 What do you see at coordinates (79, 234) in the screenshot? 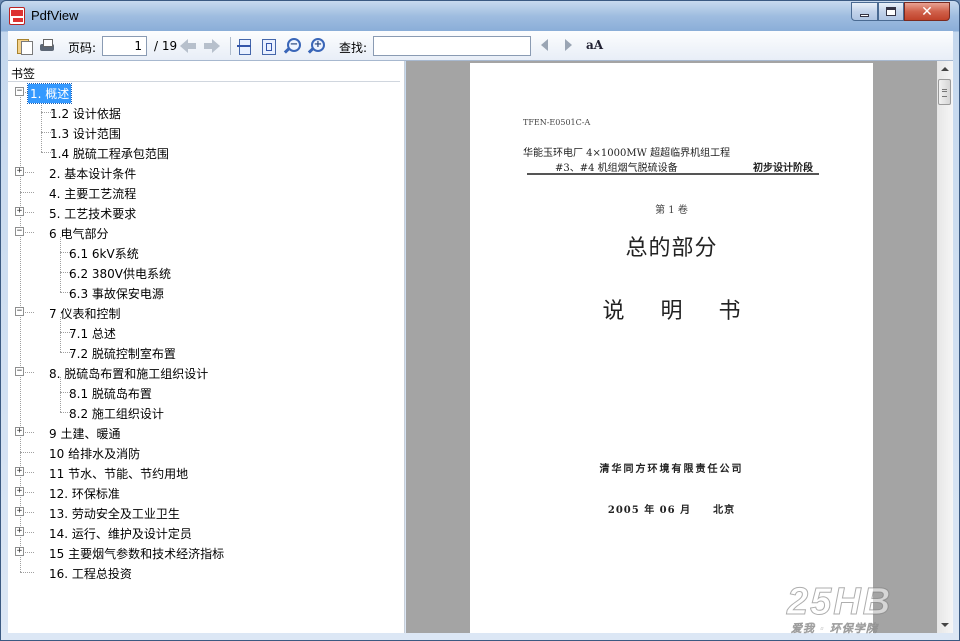
I see `bookmark-label: 6 电气部分` at bounding box center [79, 234].